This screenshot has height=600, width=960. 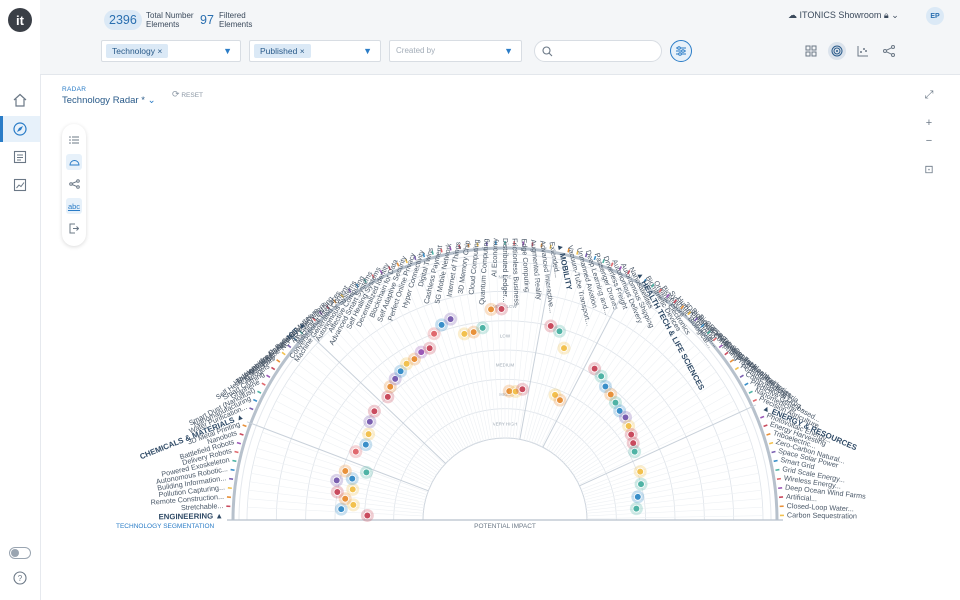 I want to click on element-label: AI Economy, so click(x=494, y=257).